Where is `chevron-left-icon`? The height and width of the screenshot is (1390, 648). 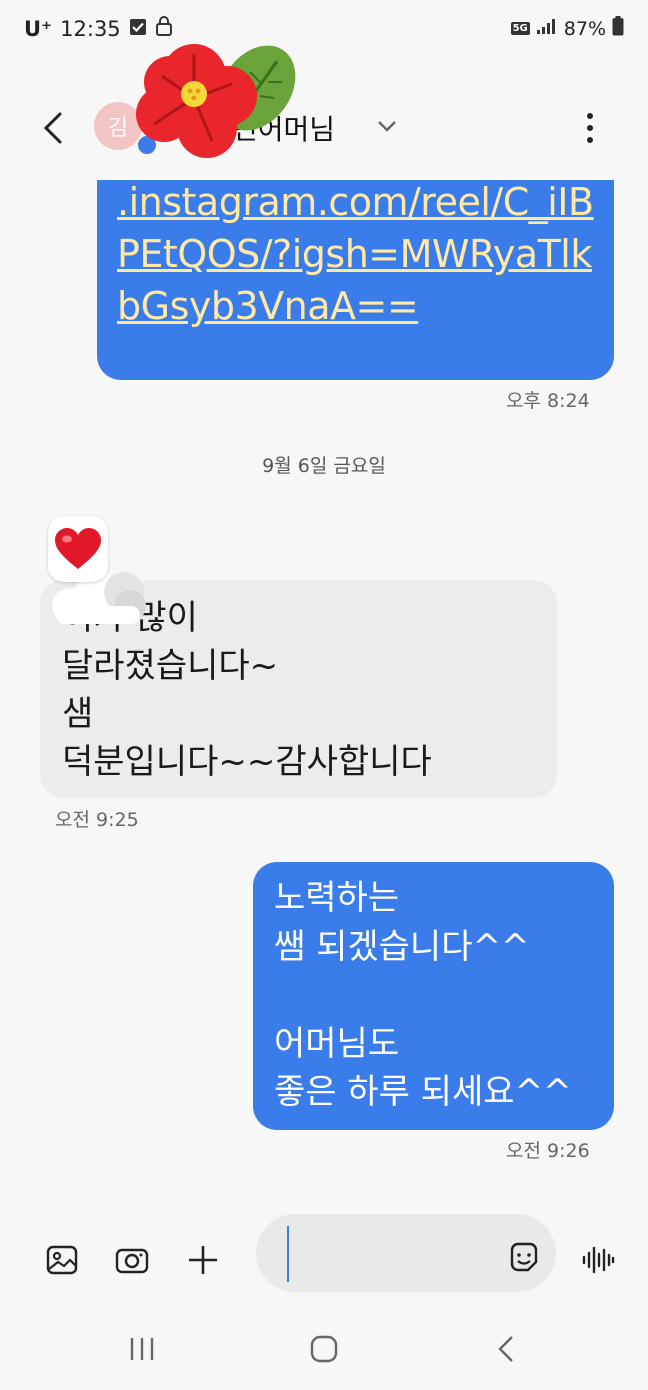
chevron-left-icon is located at coordinates (52, 128).